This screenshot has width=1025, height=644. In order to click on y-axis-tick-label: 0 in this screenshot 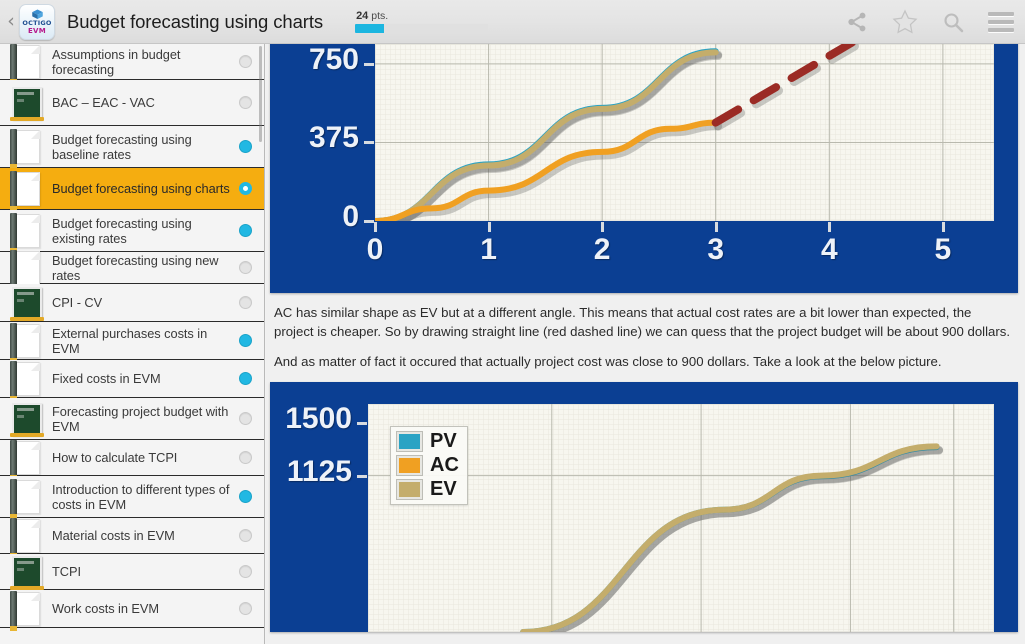, I will do `click(350, 216)`.